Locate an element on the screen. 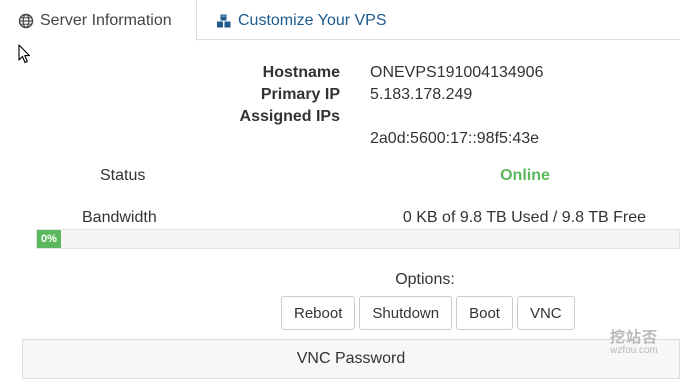  tab-customize-vps: Customize Your VPS is located at coordinates (303, 20).